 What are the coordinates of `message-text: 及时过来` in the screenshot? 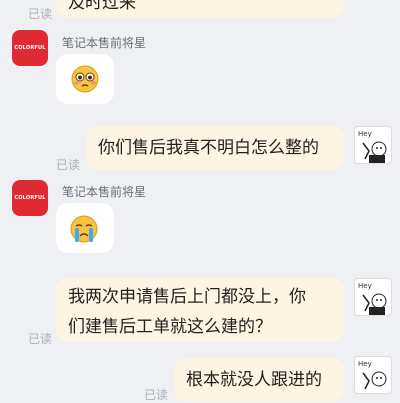 It's located at (102, 6).